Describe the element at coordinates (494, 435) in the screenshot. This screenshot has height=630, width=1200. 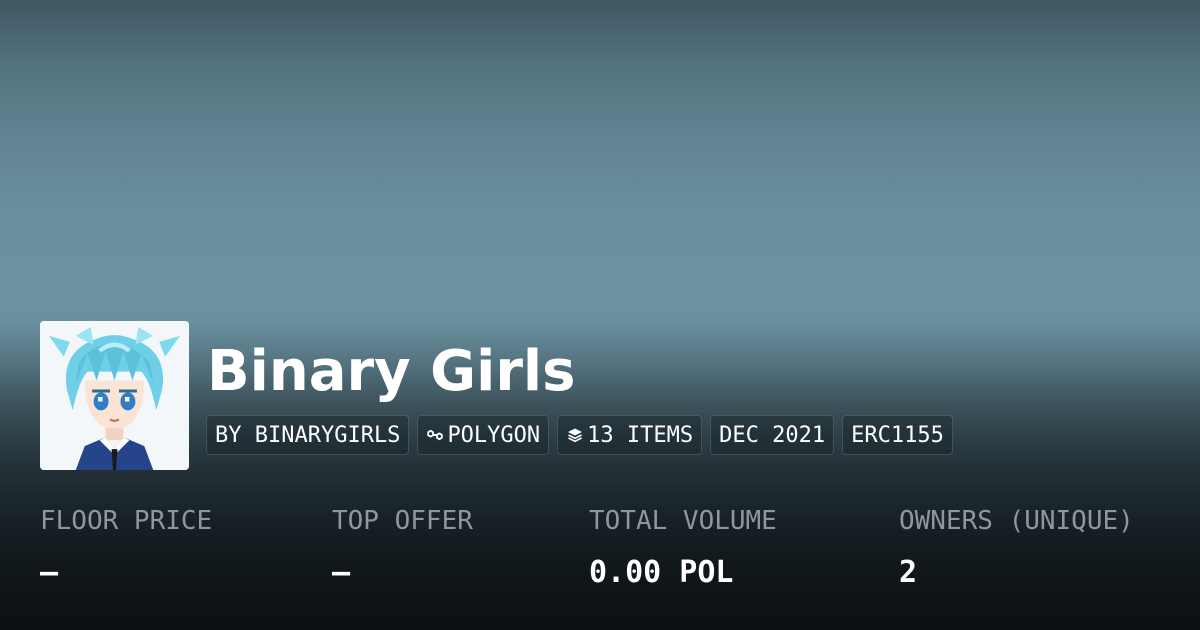
I see `chain-label: POLYGON` at that location.